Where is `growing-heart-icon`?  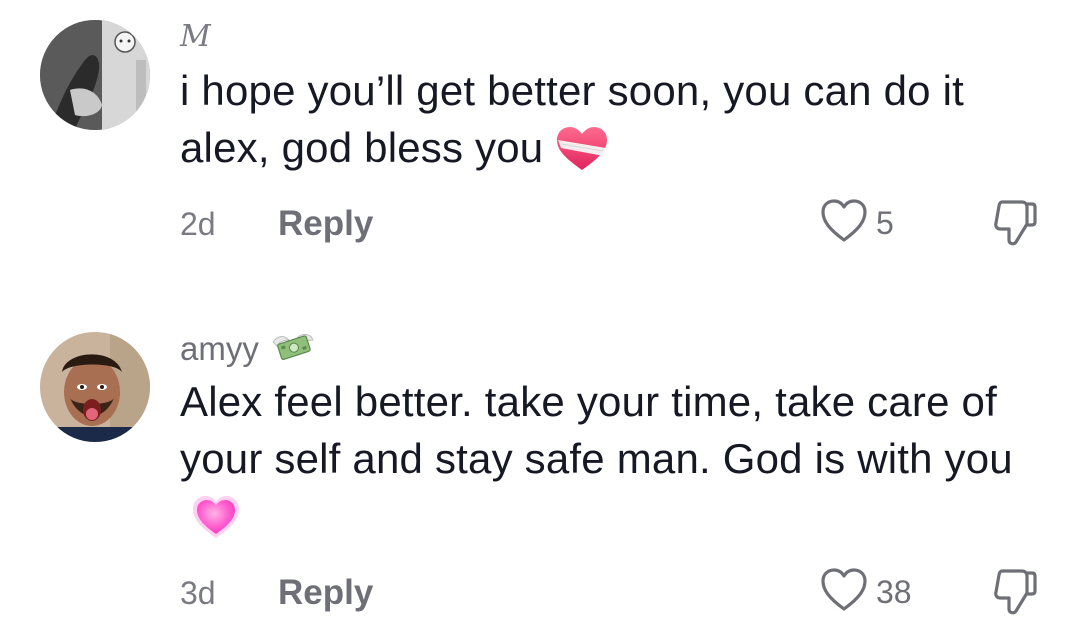
growing-heart-icon is located at coordinates (216, 524).